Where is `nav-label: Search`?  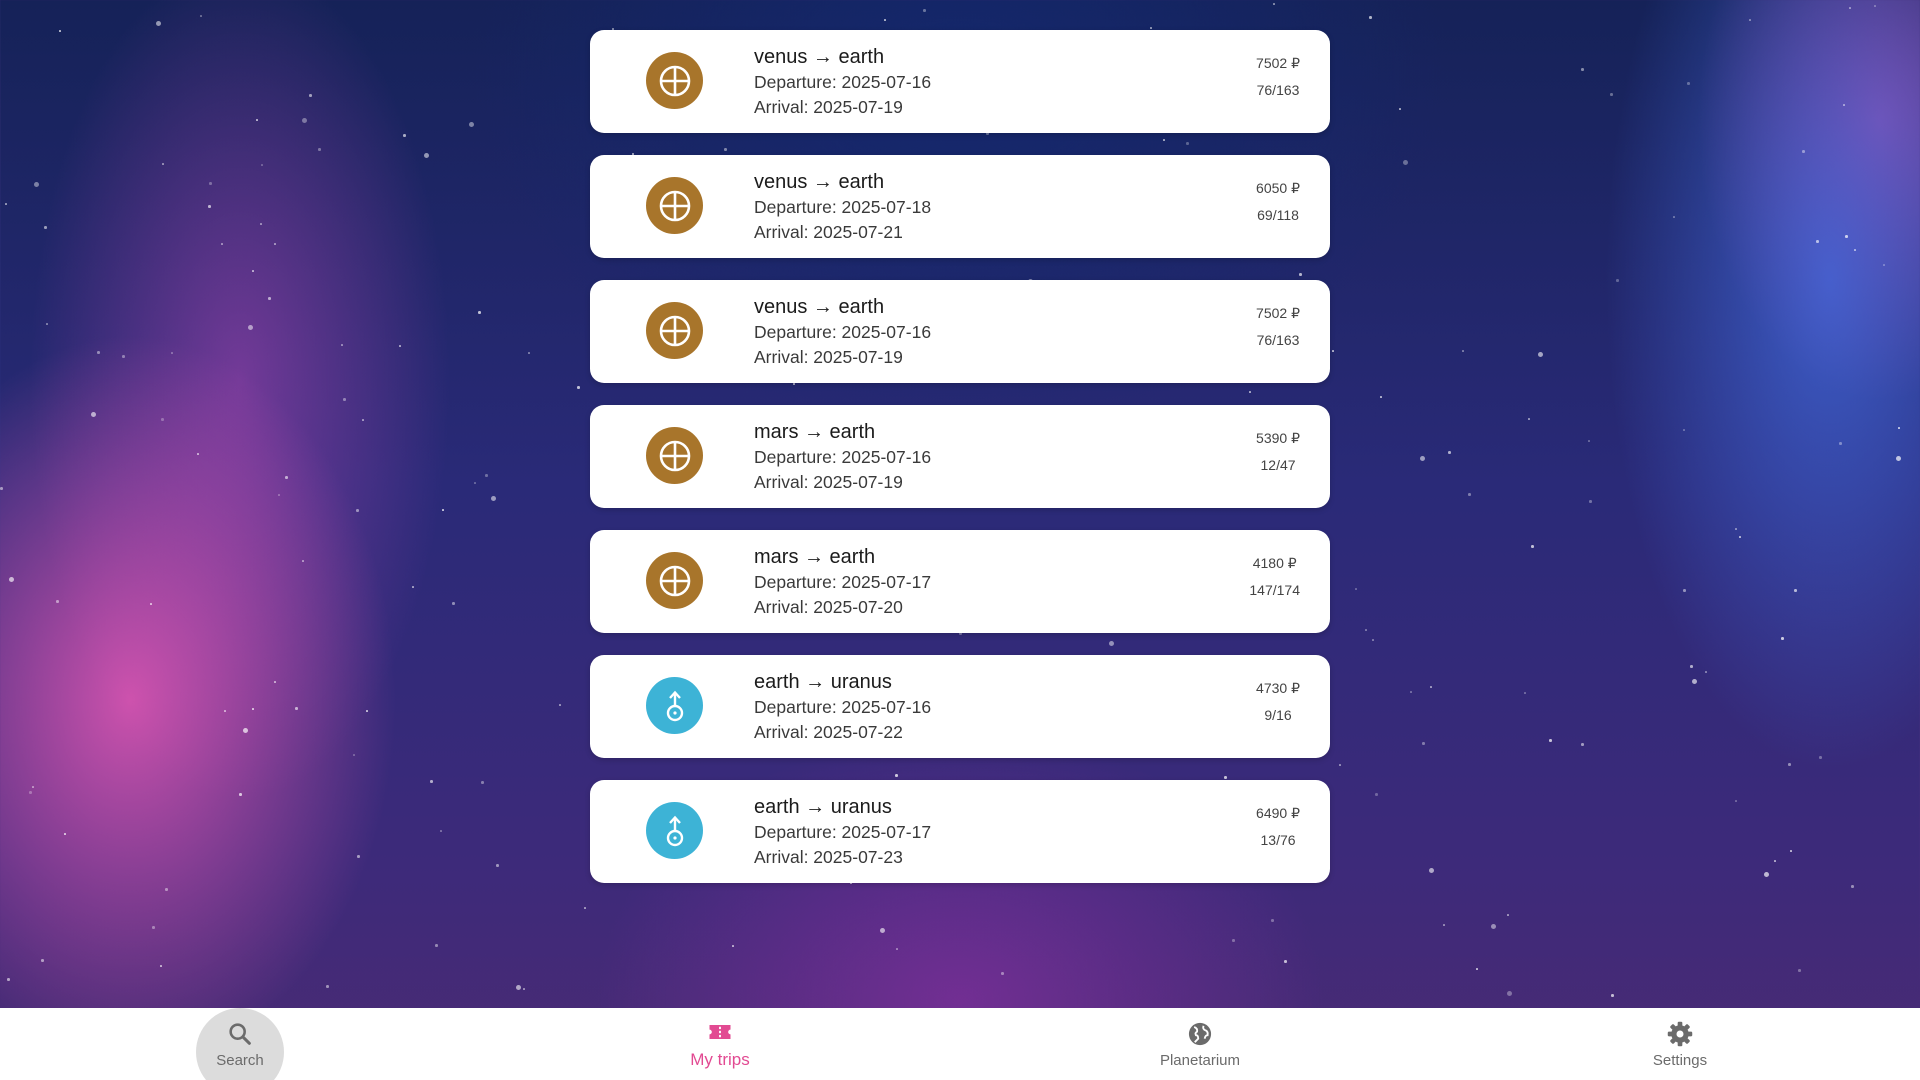
nav-label: Search is located at coordinates (240, 1060).